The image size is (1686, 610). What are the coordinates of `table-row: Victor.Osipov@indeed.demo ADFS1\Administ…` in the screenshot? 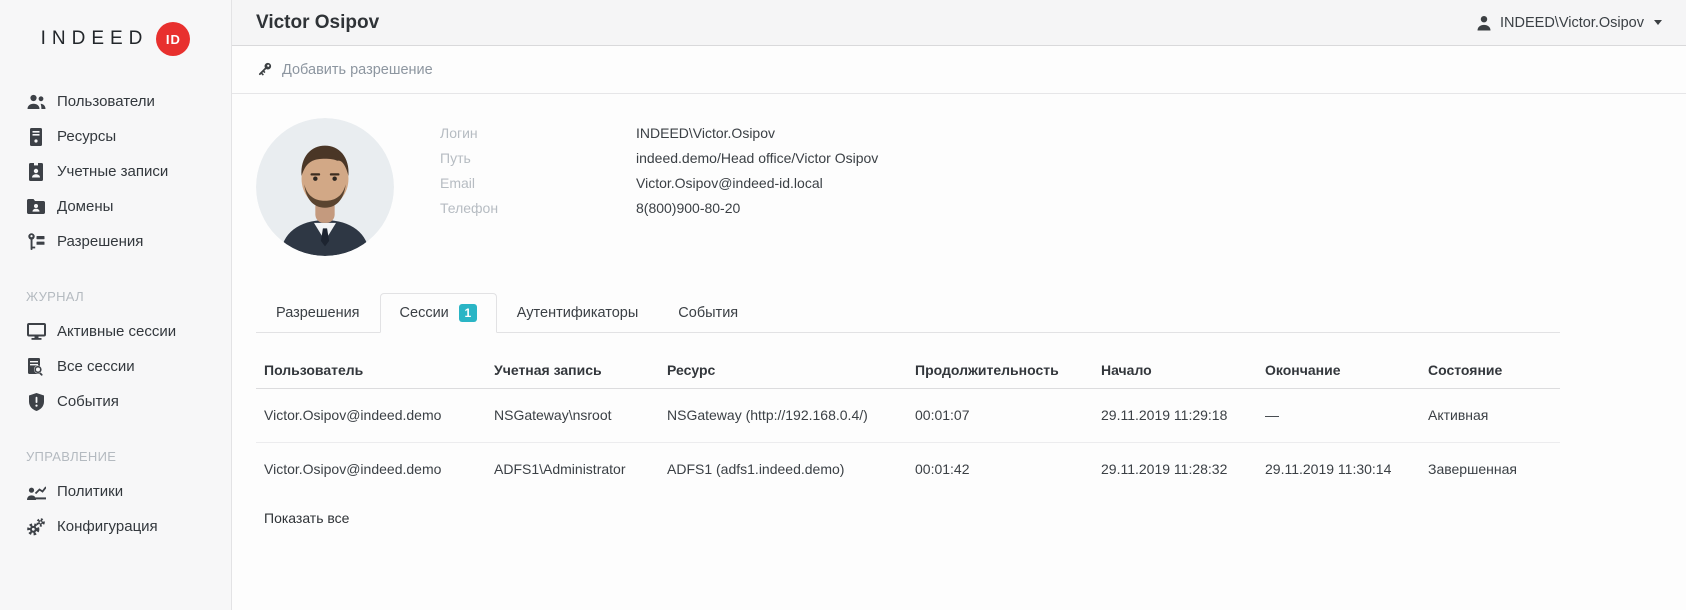 It's located at (908, 469).